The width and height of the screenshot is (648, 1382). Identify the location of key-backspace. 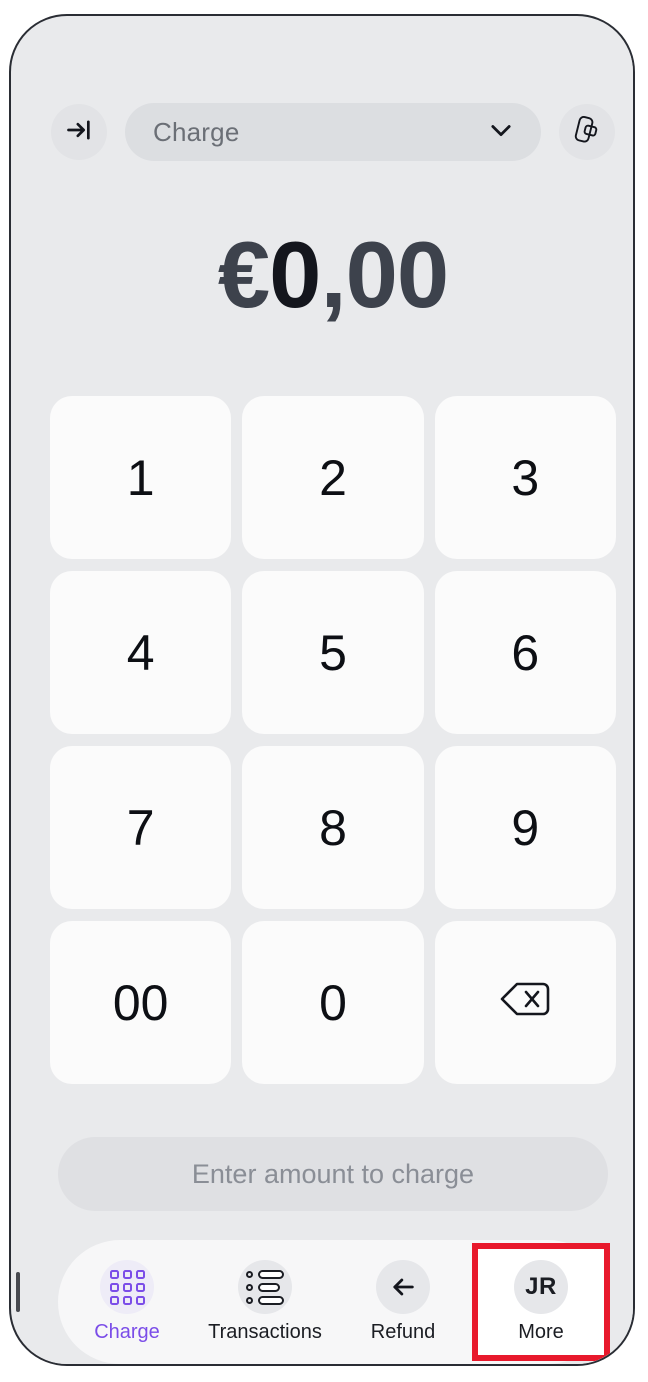
(525, 1002).